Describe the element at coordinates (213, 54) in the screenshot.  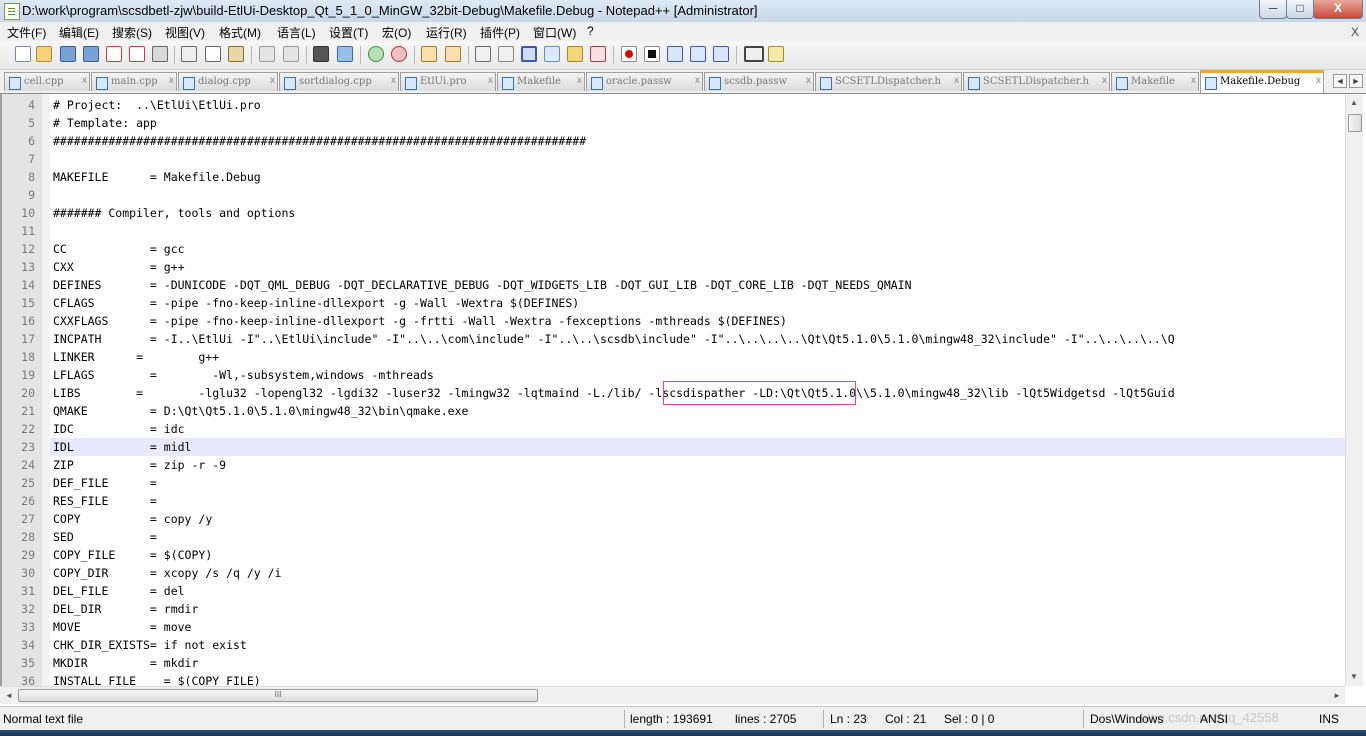
I see `copy-icon` at that location.